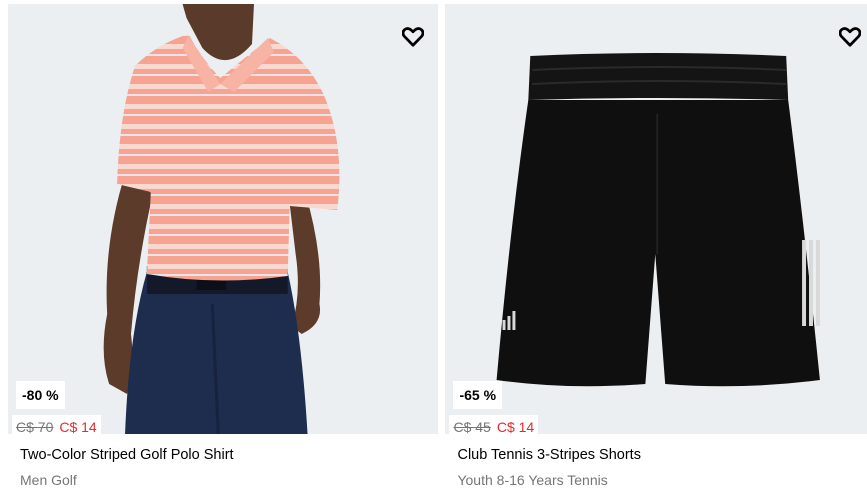 Image resolution: width=867 pixels, height=490 pixels. What do you see at coordinates (549, 455) in the screenshot?
I see `product-name: Club Tennis 3-Stripes Shorts` at bounding box center [549, 455].